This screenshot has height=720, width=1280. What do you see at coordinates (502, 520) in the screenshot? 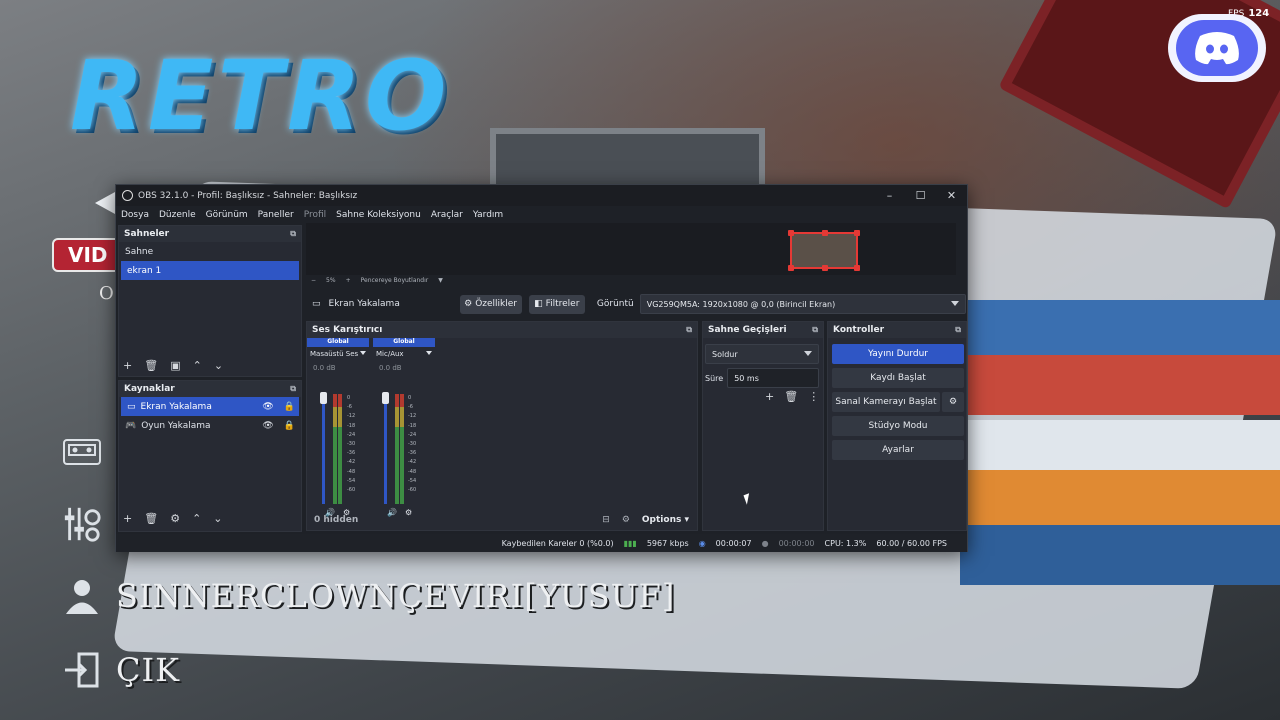
I see `mixer-footer: 0 hidden ⊟ ⚙ Options ▾` at bounding box center [502, 520].